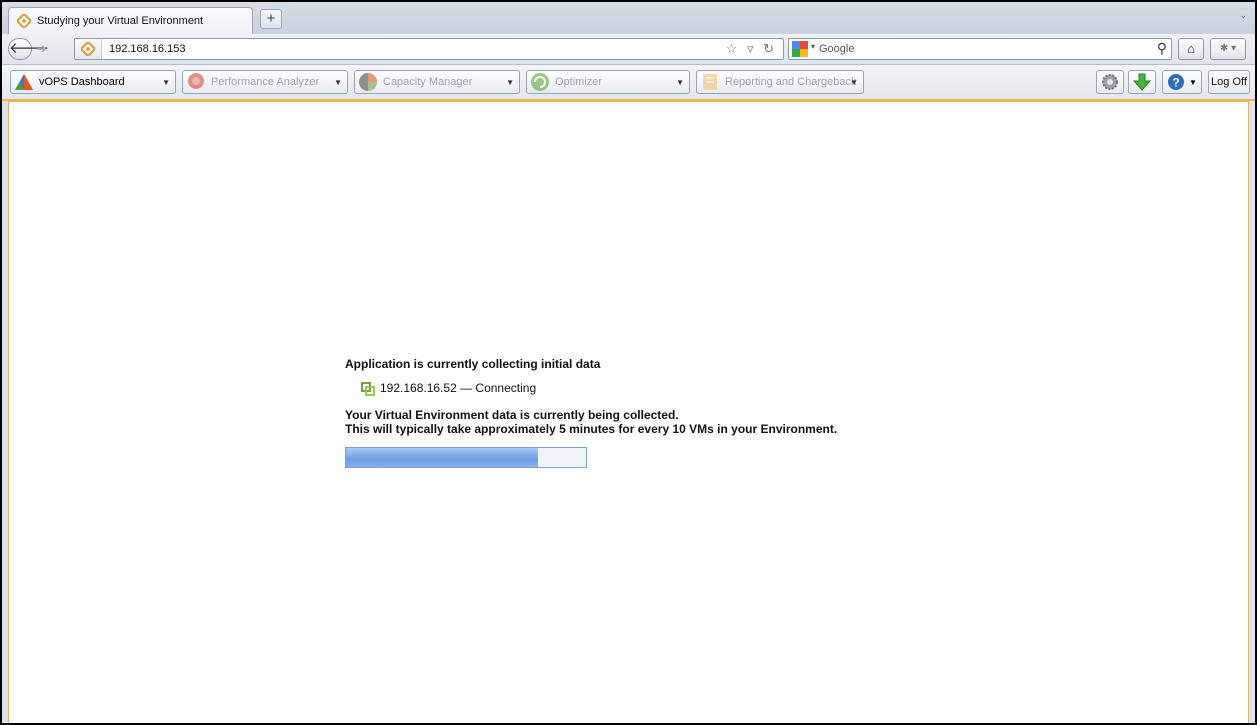  I want to click on magnifier-icon: ⚲, so click(1162, 48).